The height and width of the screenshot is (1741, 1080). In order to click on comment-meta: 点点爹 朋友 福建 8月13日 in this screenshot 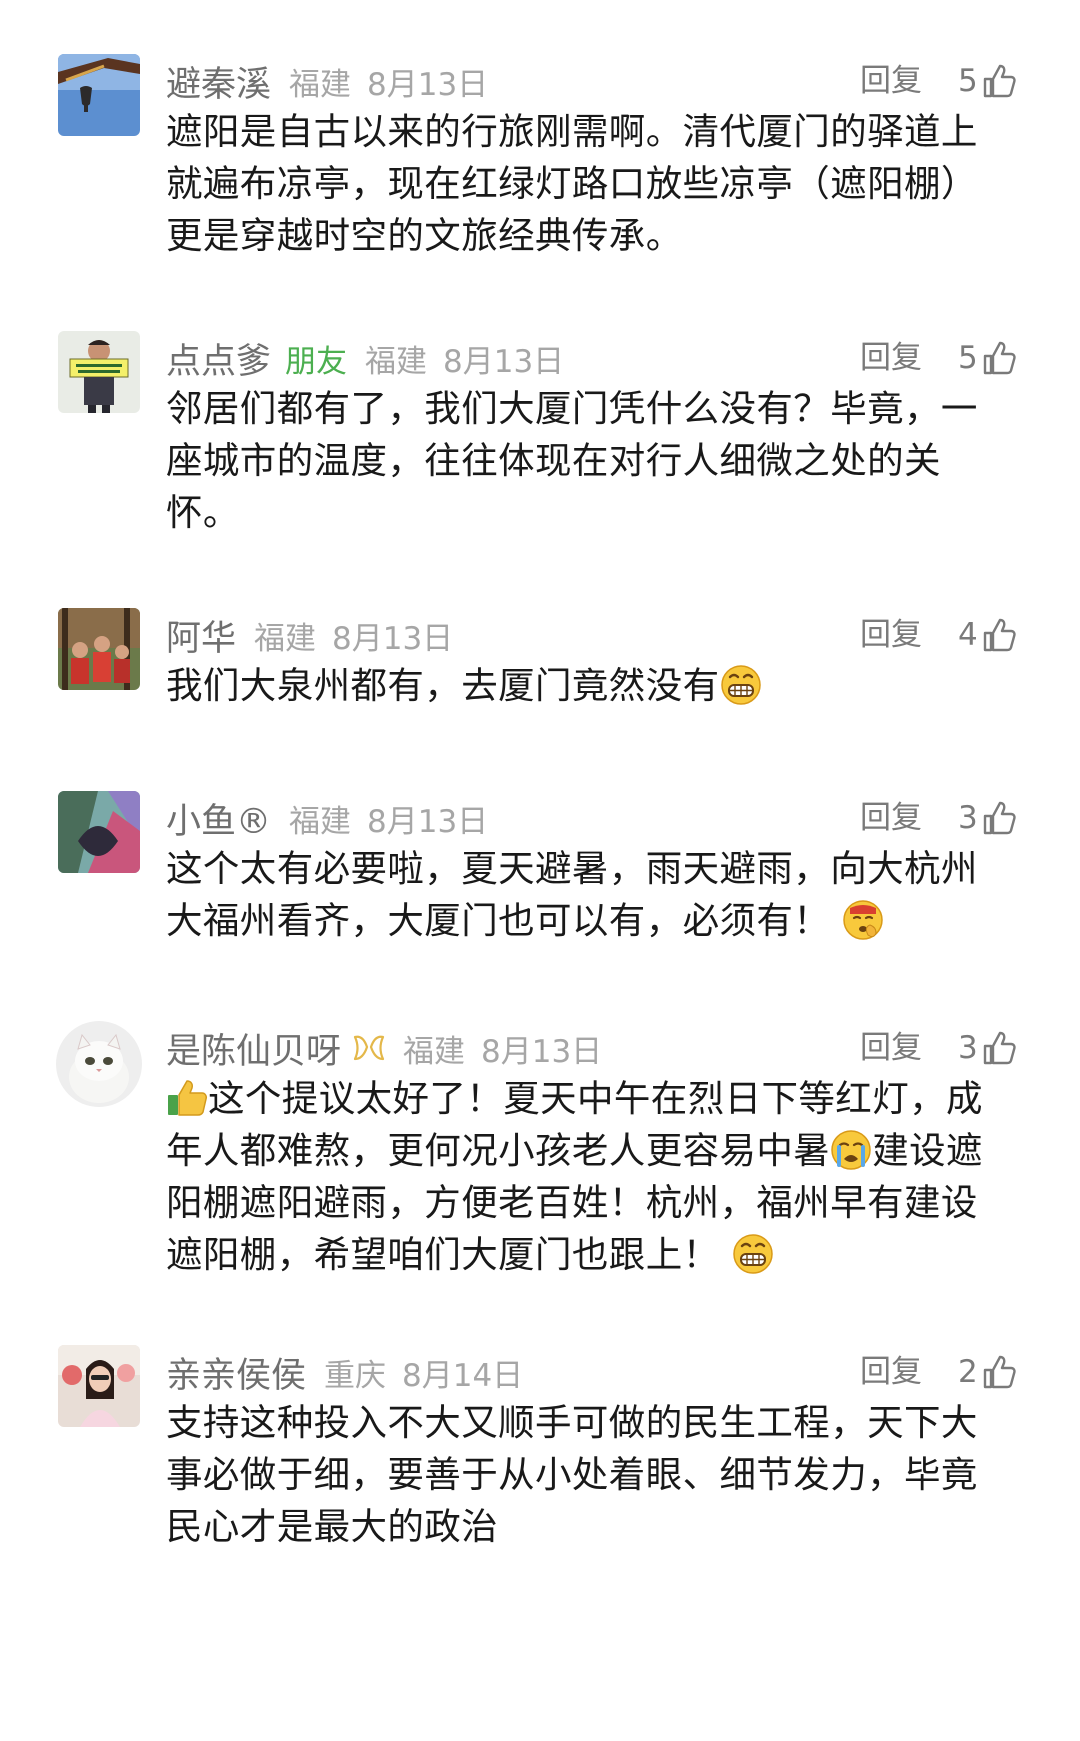, I will do `click(365, 358)`.